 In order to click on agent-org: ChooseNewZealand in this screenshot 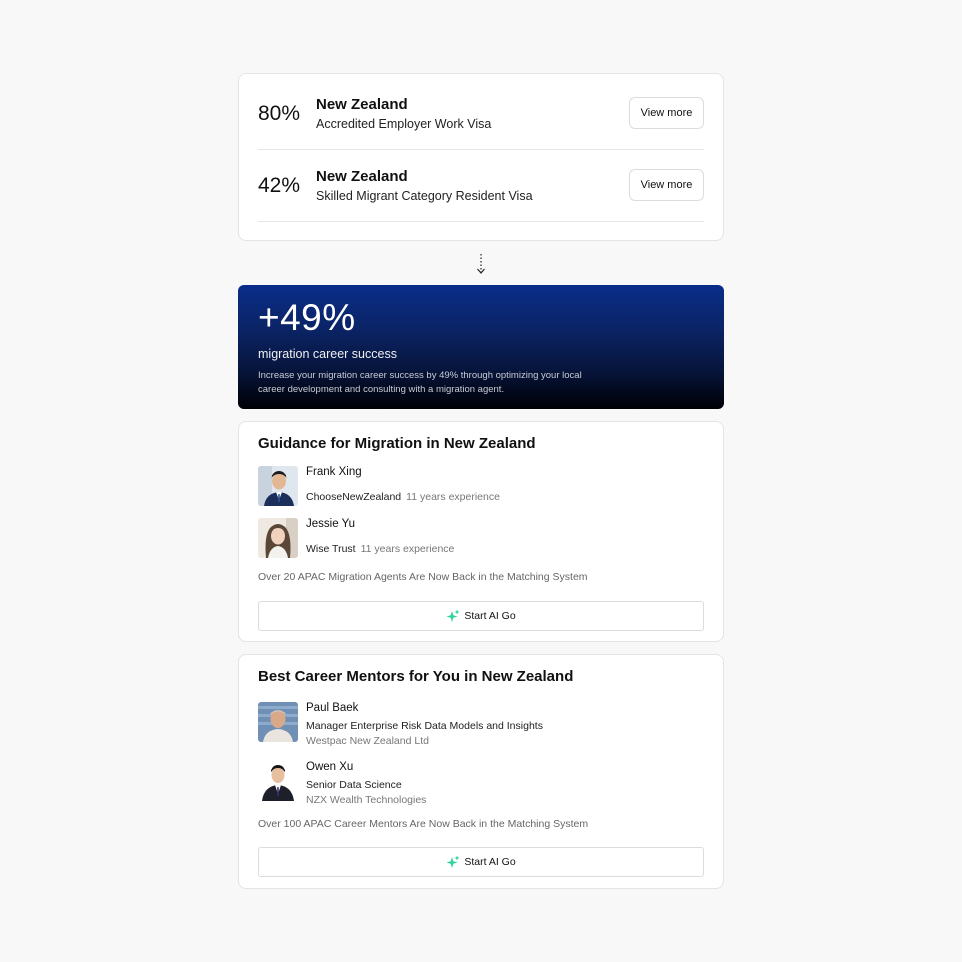, I will do `click(354, 497)`.